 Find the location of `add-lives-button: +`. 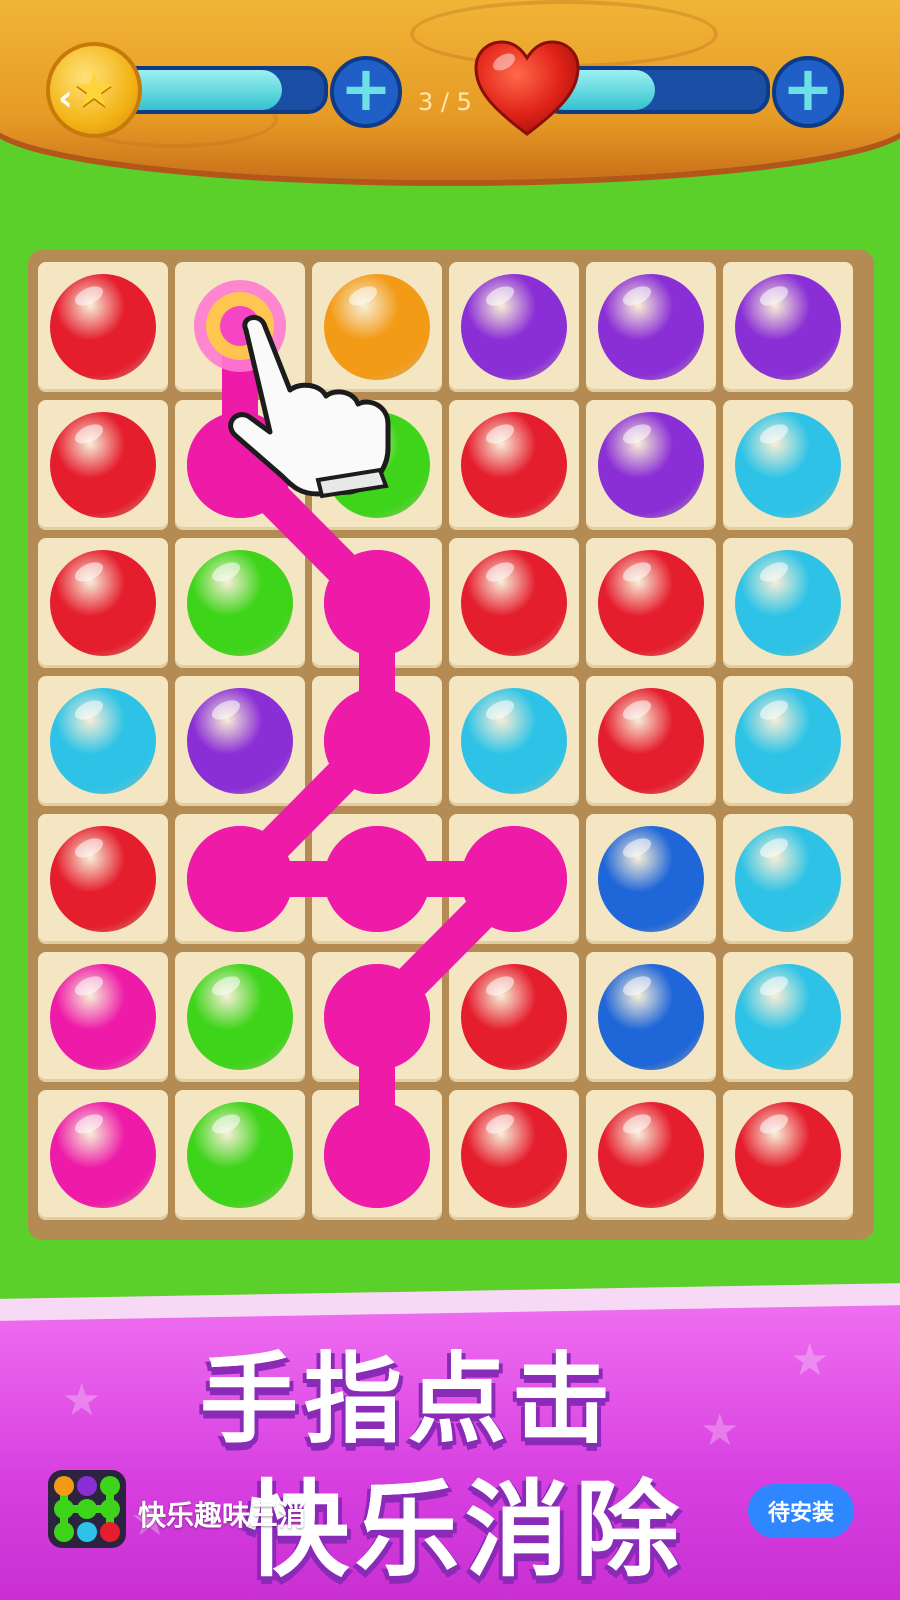

add-lives-button: + is located at coordinates (808, 92).